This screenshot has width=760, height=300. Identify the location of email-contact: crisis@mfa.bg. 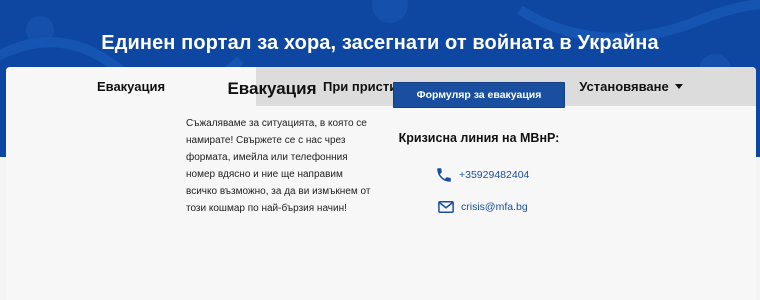
(482, 207).